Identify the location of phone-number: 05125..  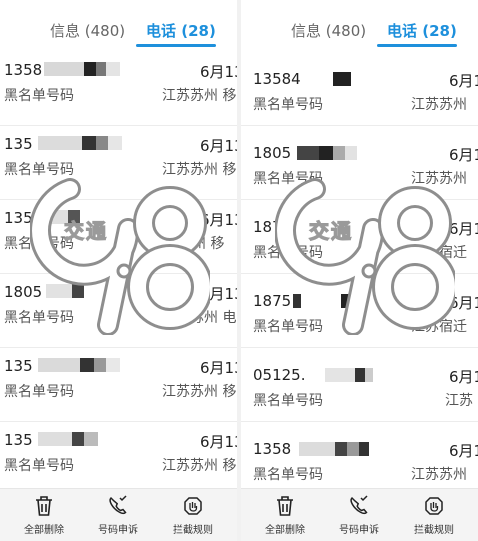
(279, 375).